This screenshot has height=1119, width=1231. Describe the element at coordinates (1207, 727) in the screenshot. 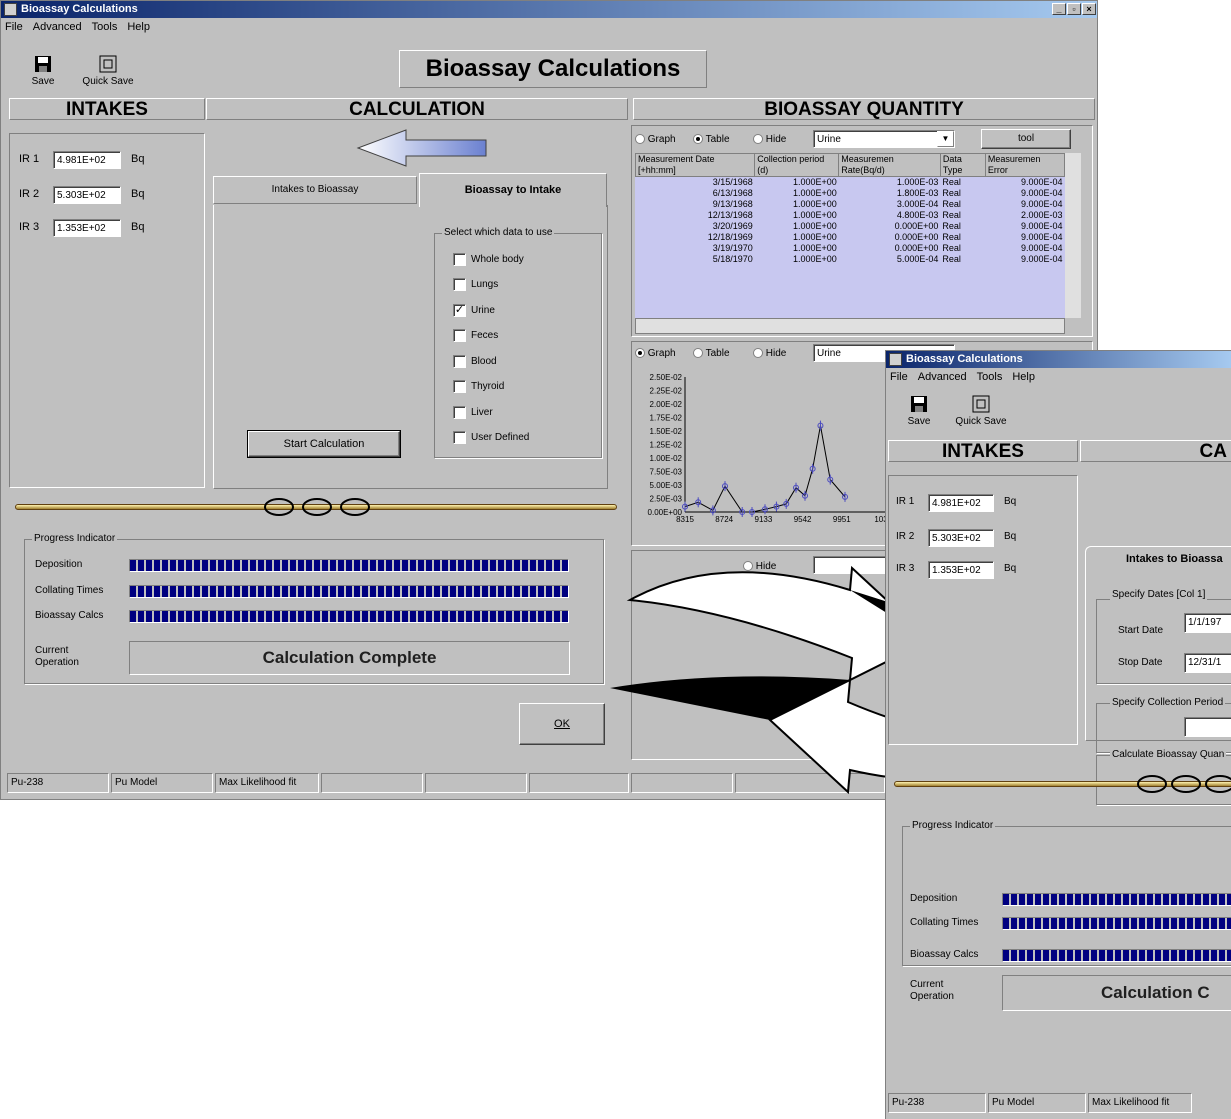

I see `collection-period-field` at that location.